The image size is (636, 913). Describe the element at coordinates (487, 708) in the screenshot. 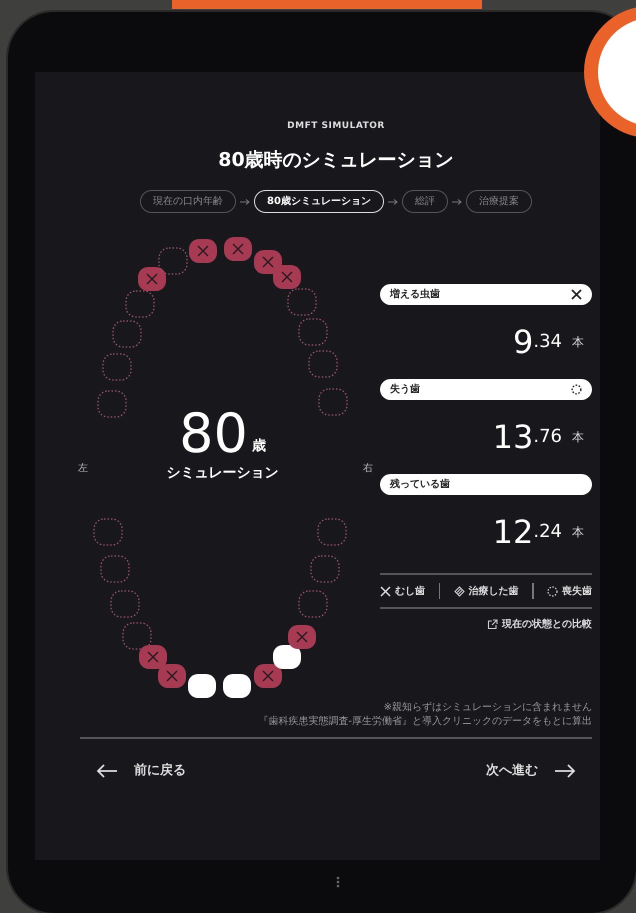

I see `footnote: ※親知らずはシミュレーションに含まれません` at that location.